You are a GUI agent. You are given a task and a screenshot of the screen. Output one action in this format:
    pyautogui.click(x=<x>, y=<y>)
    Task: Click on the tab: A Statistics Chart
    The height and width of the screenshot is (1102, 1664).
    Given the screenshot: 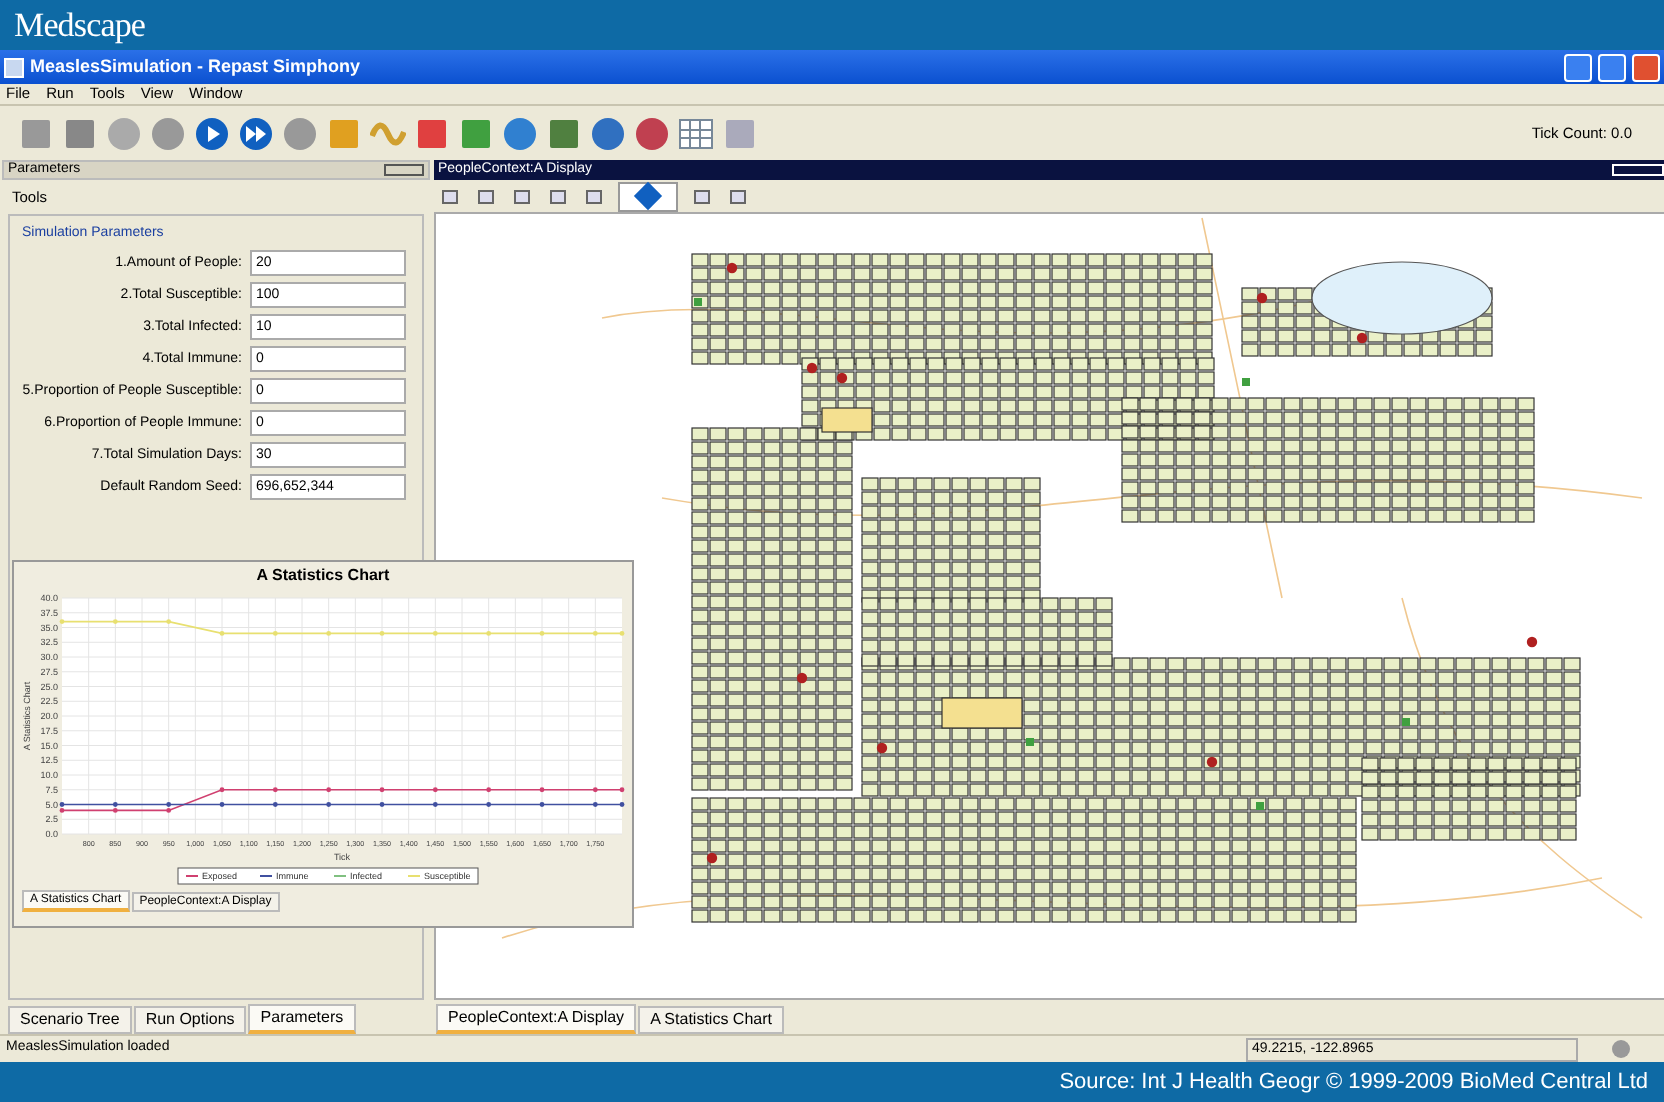 What is the action you would take?
    pyautogui.click(x=711, y=1020)
    